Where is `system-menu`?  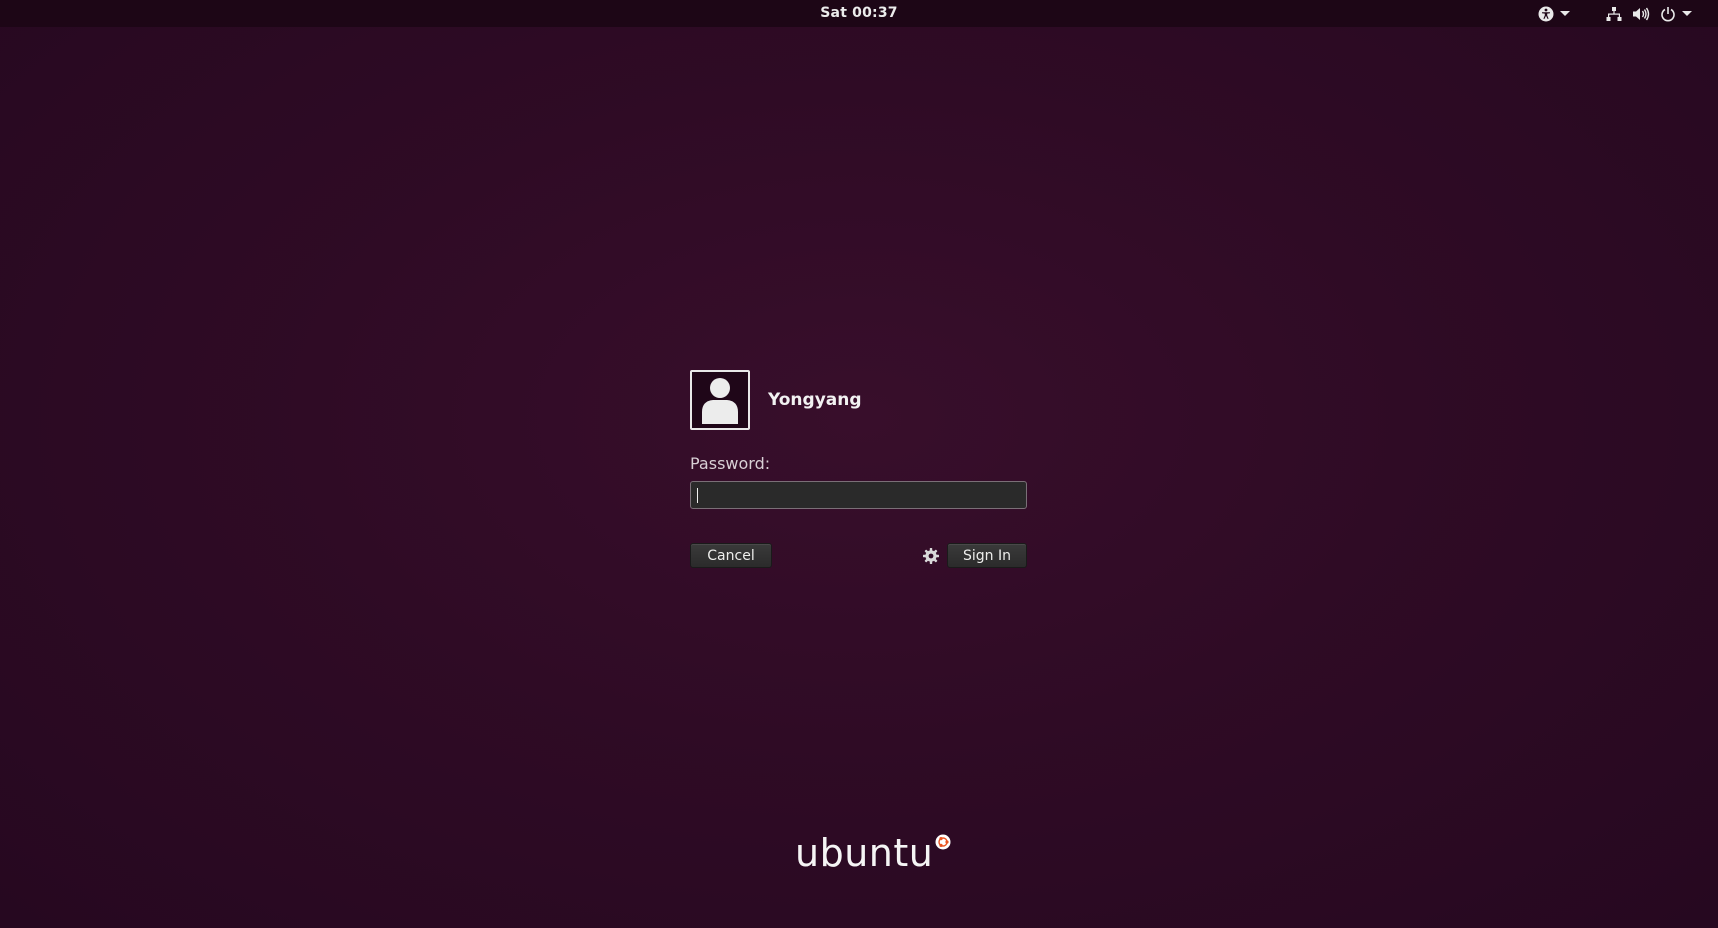 system-menu is located at coordinates (1649, 13).